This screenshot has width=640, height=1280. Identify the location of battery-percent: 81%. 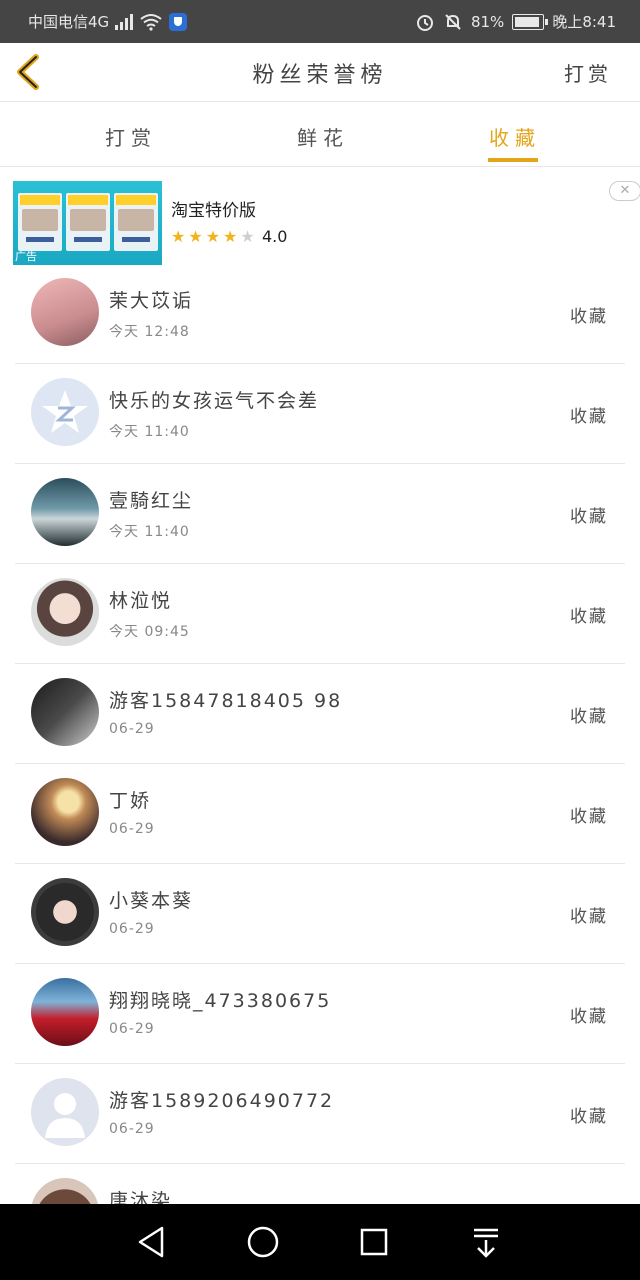
(487, 21).